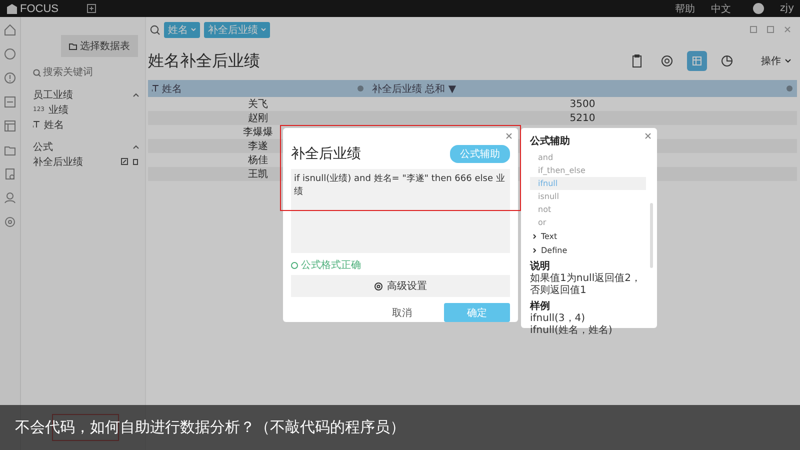 The width and height of the screenshot is (800, 450). I want to click on table-cell: 5210, so click(583, 118).